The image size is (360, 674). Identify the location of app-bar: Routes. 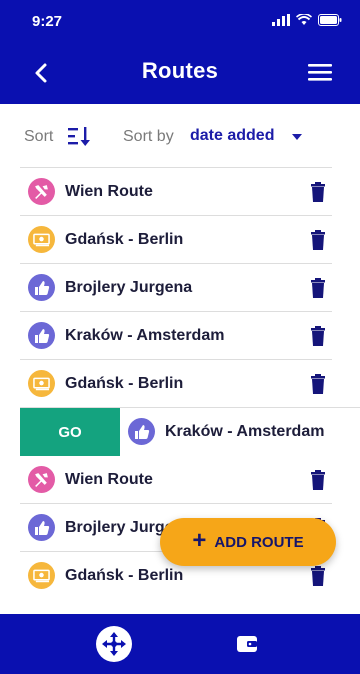
(180, 74).